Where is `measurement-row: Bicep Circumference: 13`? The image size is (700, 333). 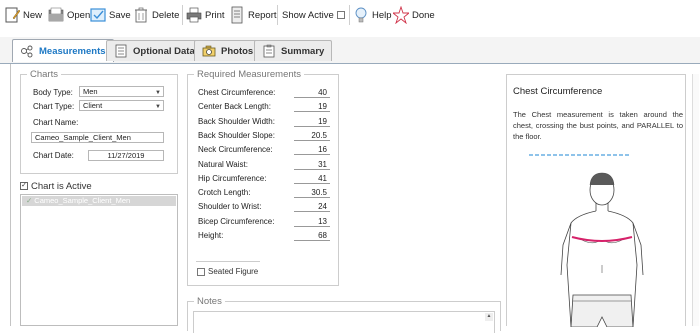
measurement-row: Bicep Circumference: 13 is located at coordinates (264, 222).